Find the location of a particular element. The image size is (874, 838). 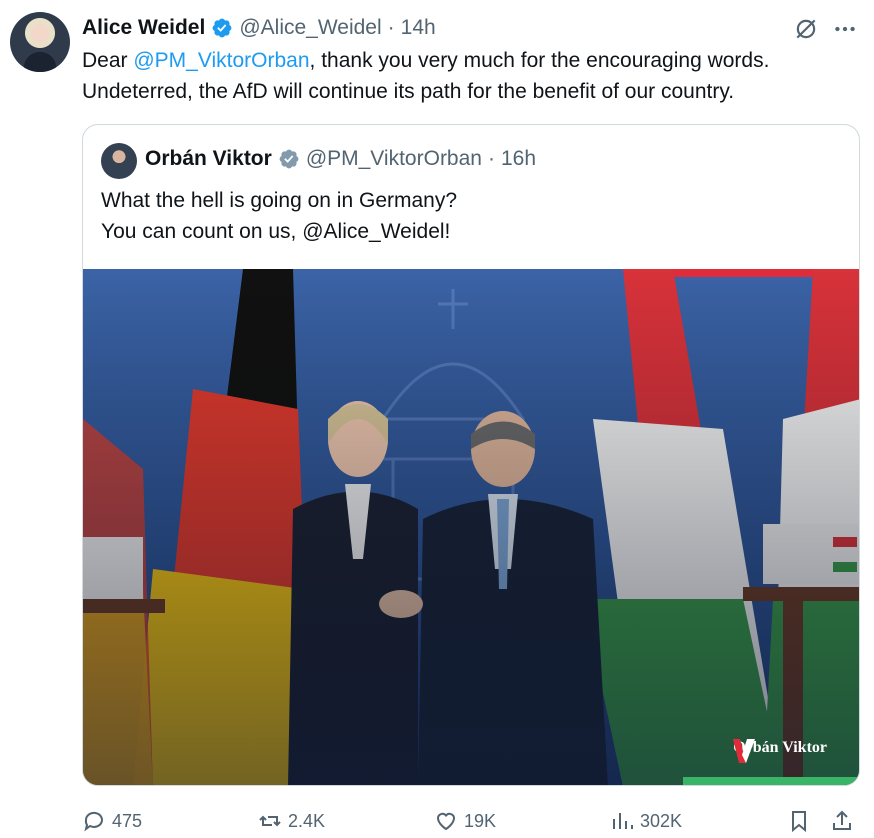

mention-link: @PM_ViktorOrban is located at coordinates (221, 60).